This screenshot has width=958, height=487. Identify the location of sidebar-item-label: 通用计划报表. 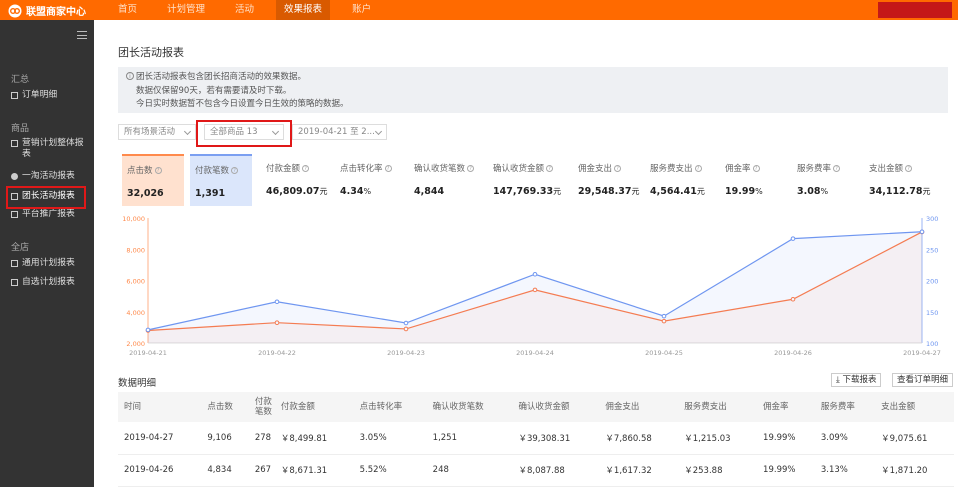
(48, 263).